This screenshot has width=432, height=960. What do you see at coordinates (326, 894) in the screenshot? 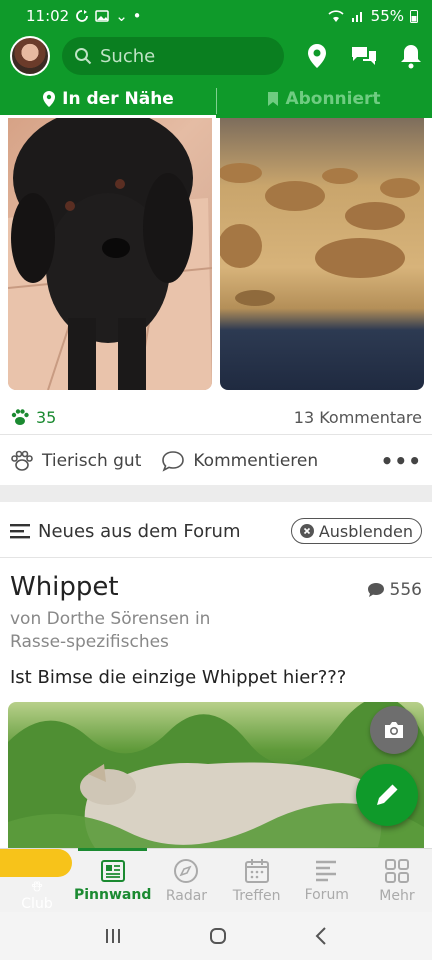
I see `nav-label: Forum` at bounding box center [326, 894].